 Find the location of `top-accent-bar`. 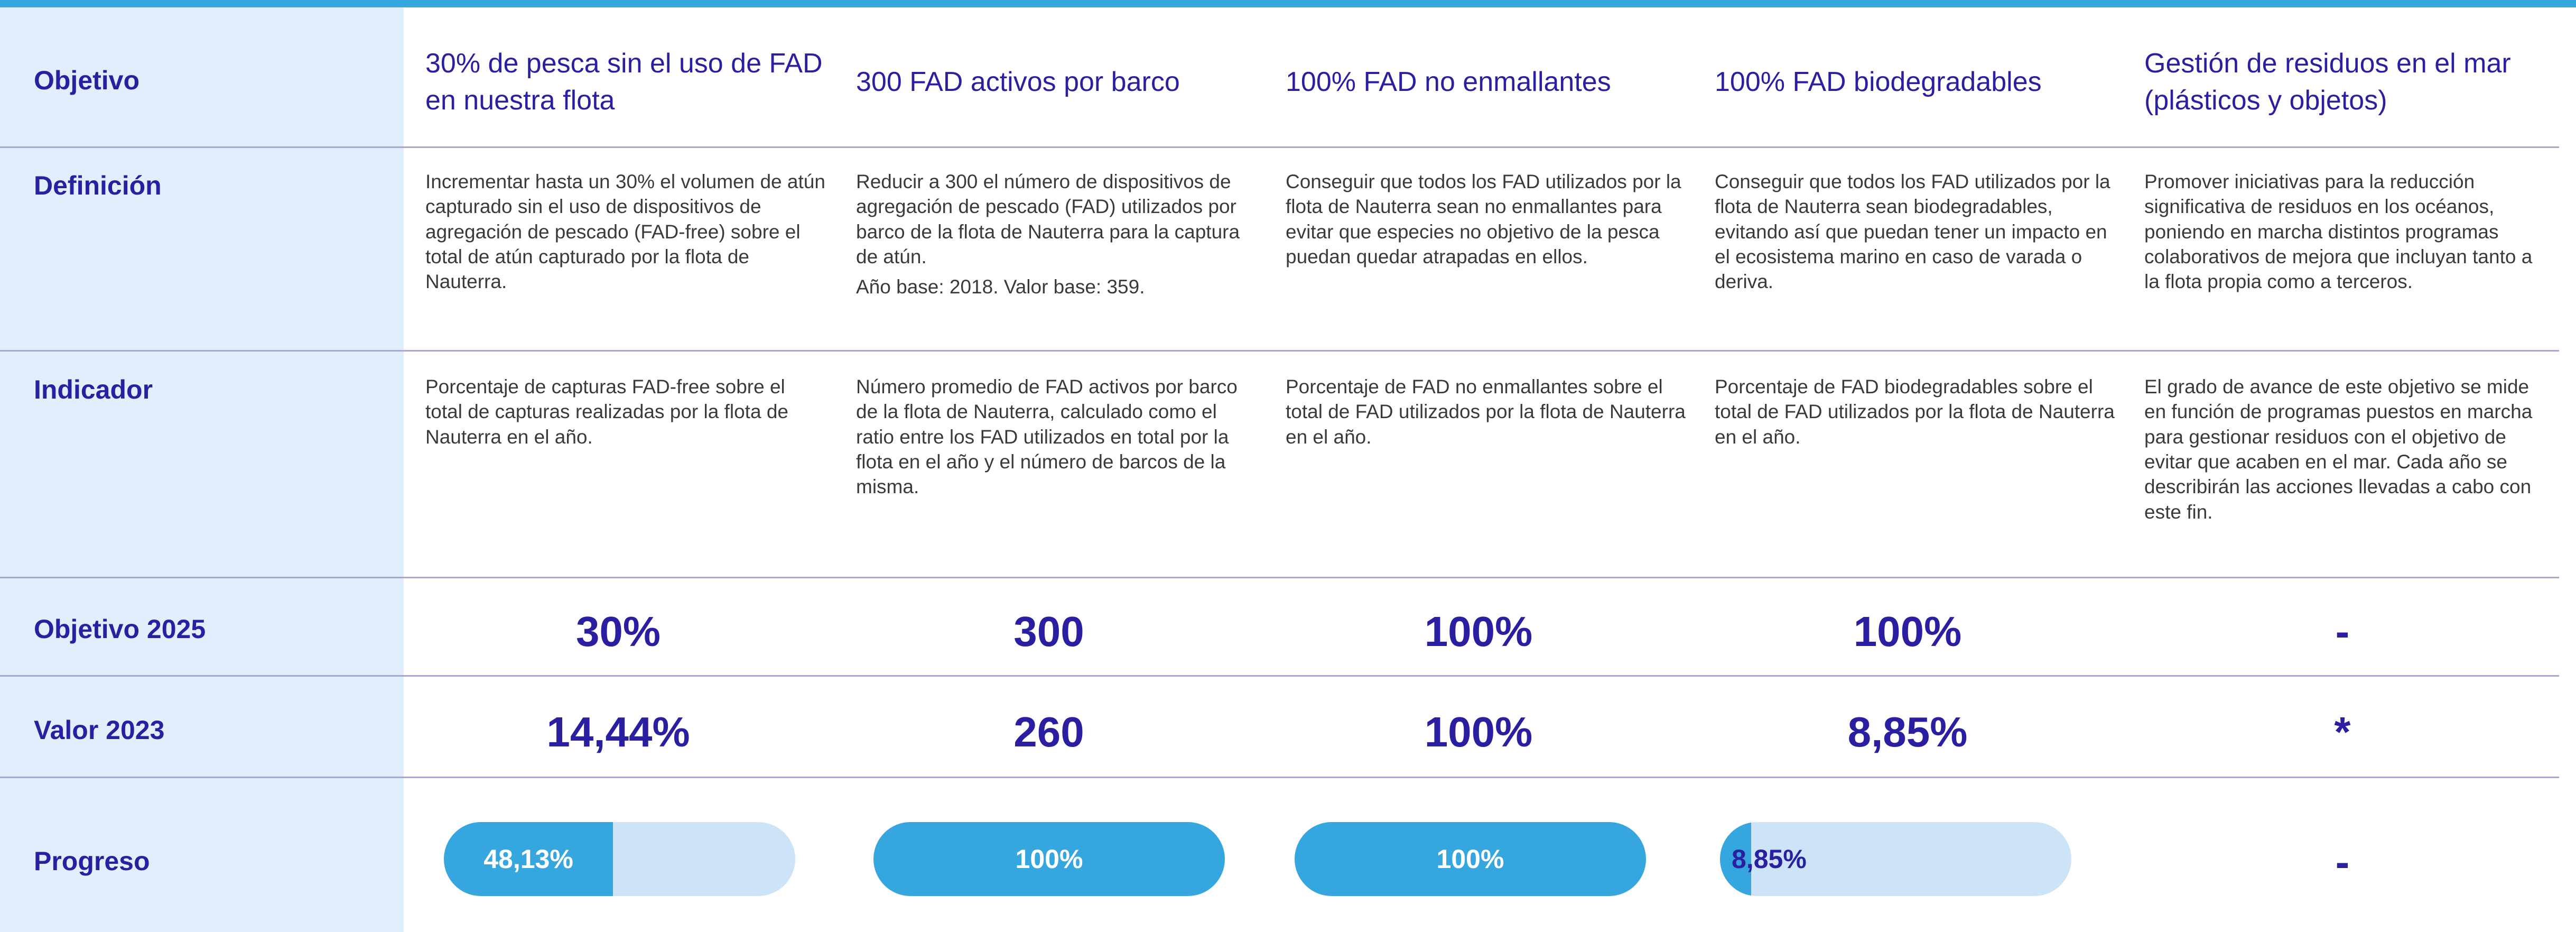

top-accent-bar is located at coordinates (1288, 3).